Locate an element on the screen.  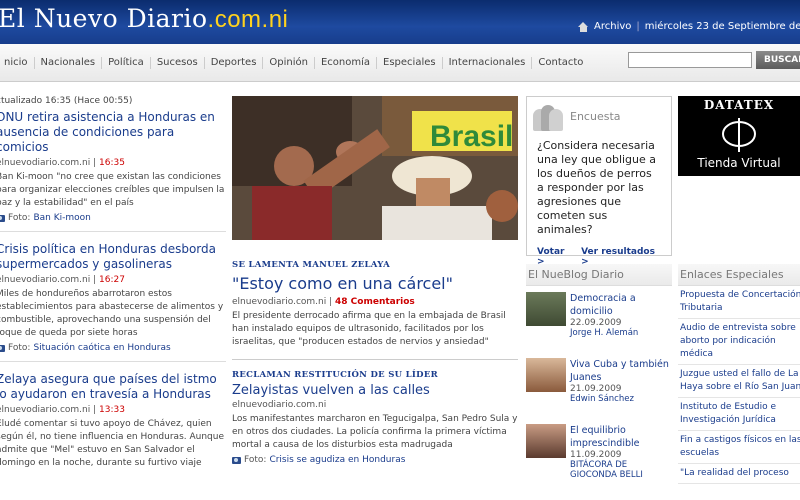
photo-caption: Situación caótica en Honduras is located at coordinates (101, 348).